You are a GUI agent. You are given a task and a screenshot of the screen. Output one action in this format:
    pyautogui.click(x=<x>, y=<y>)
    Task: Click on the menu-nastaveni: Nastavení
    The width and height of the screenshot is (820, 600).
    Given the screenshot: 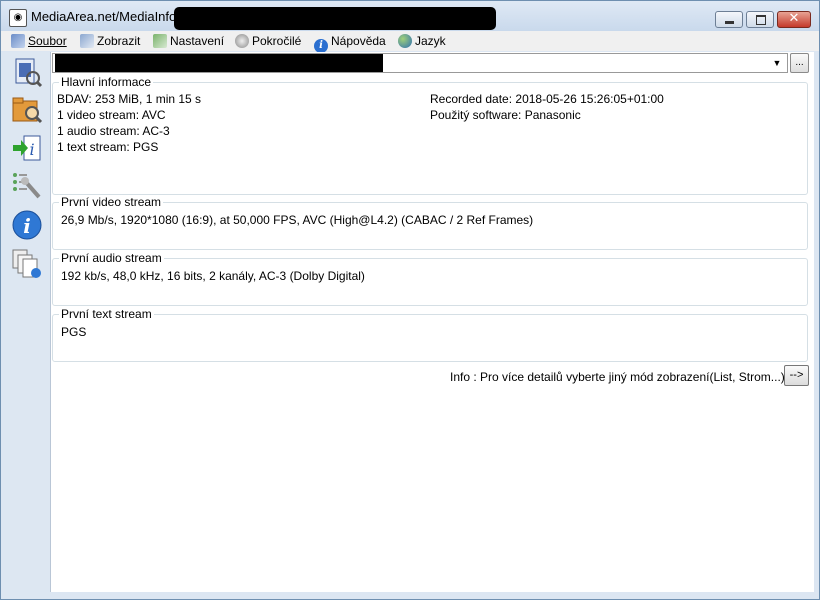 What is the action you would take?
    pyautogui.click(x=188, y=41)
    